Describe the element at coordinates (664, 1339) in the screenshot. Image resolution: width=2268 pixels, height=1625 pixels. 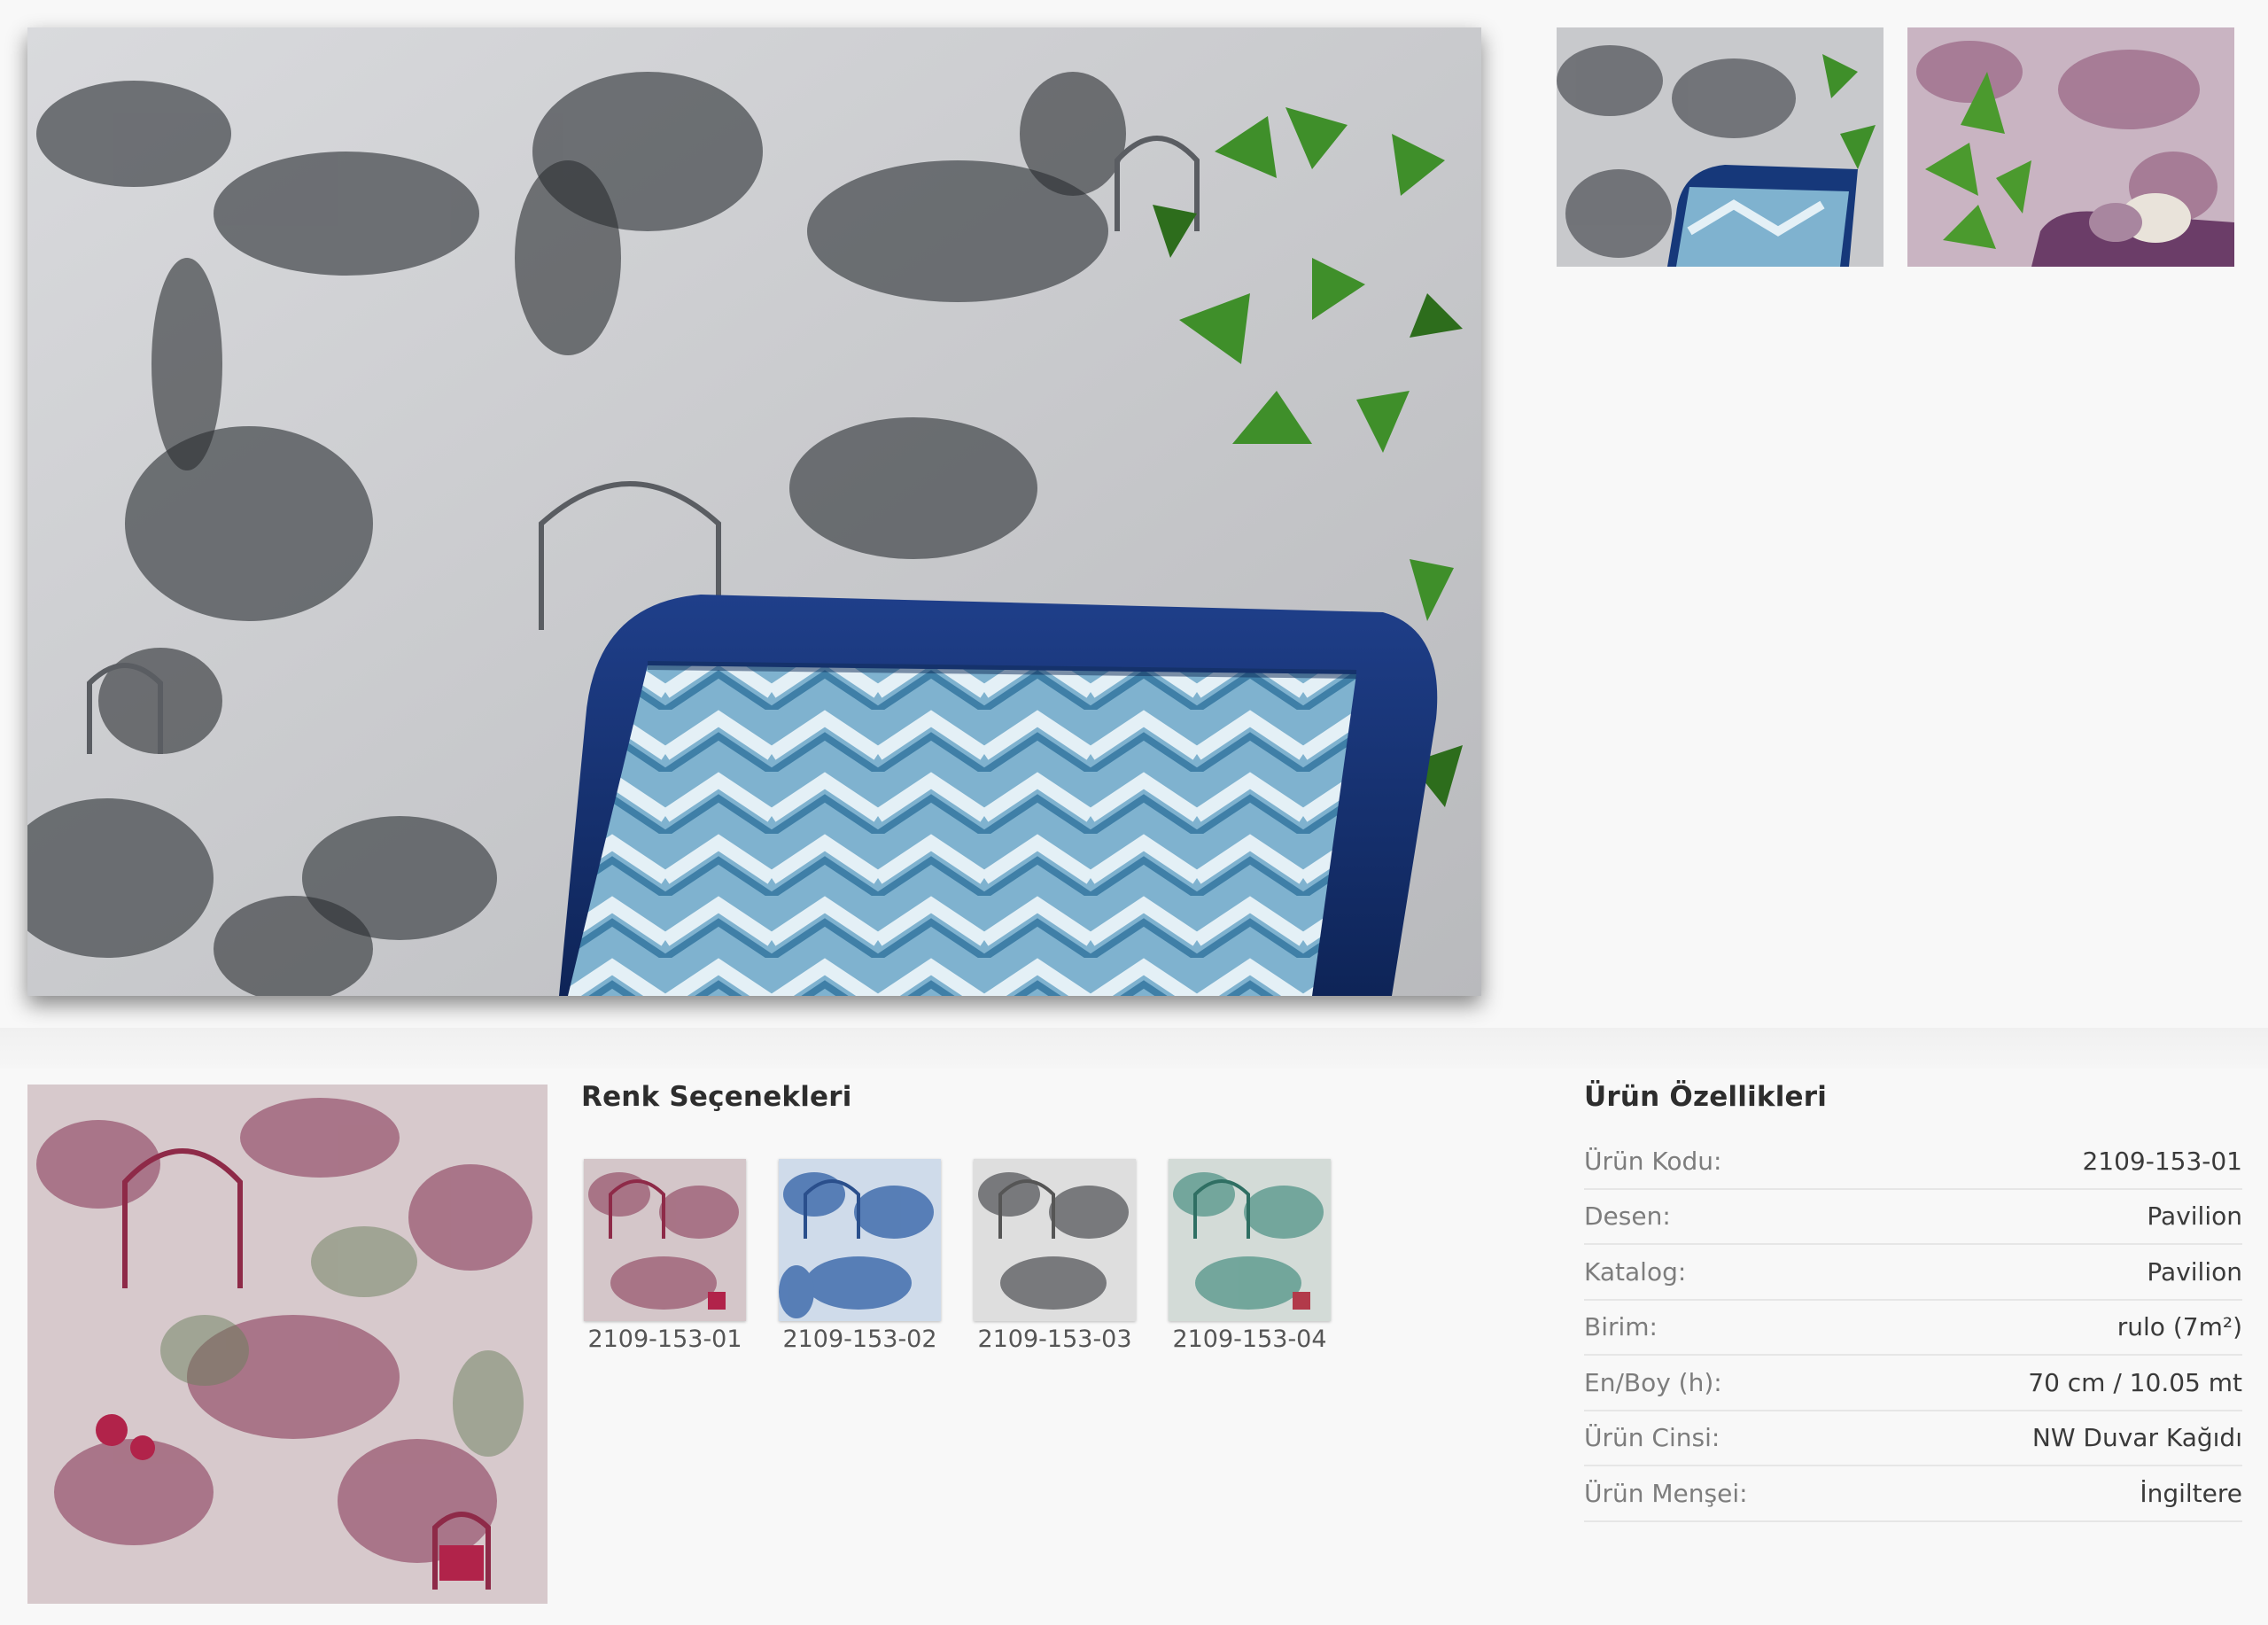
I see `color-swatch-code: 2109-153-01` at that location.